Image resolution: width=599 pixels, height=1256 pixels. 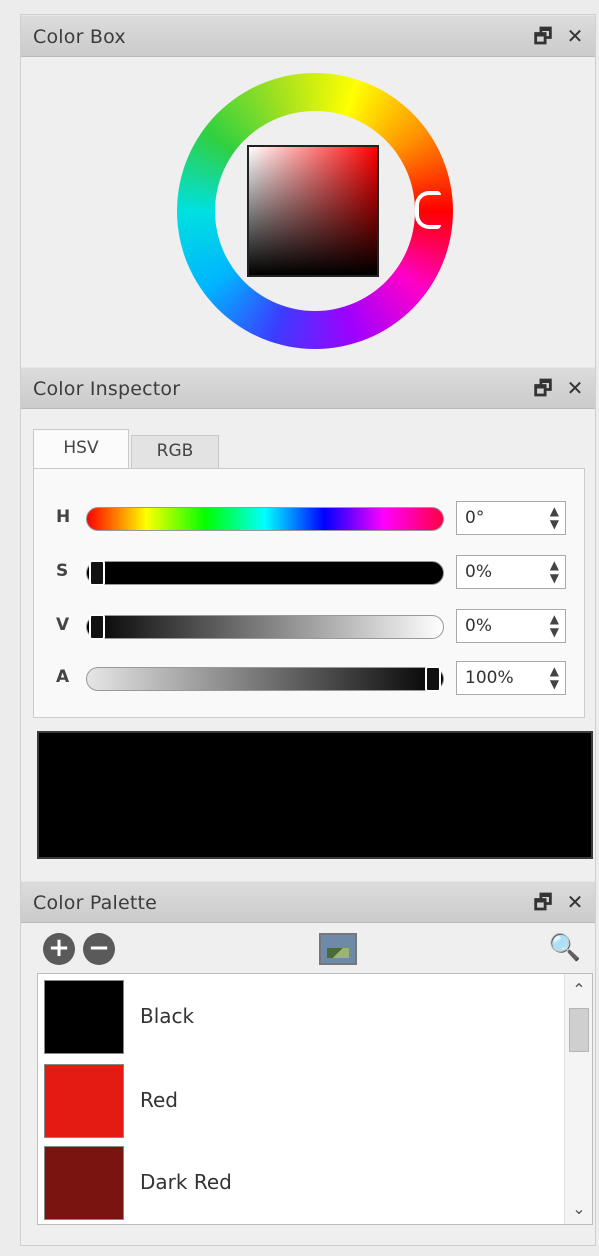 I want to click on color-inspector-header: Color Inspector 🗗 ✕, so click(x=308, y=388).